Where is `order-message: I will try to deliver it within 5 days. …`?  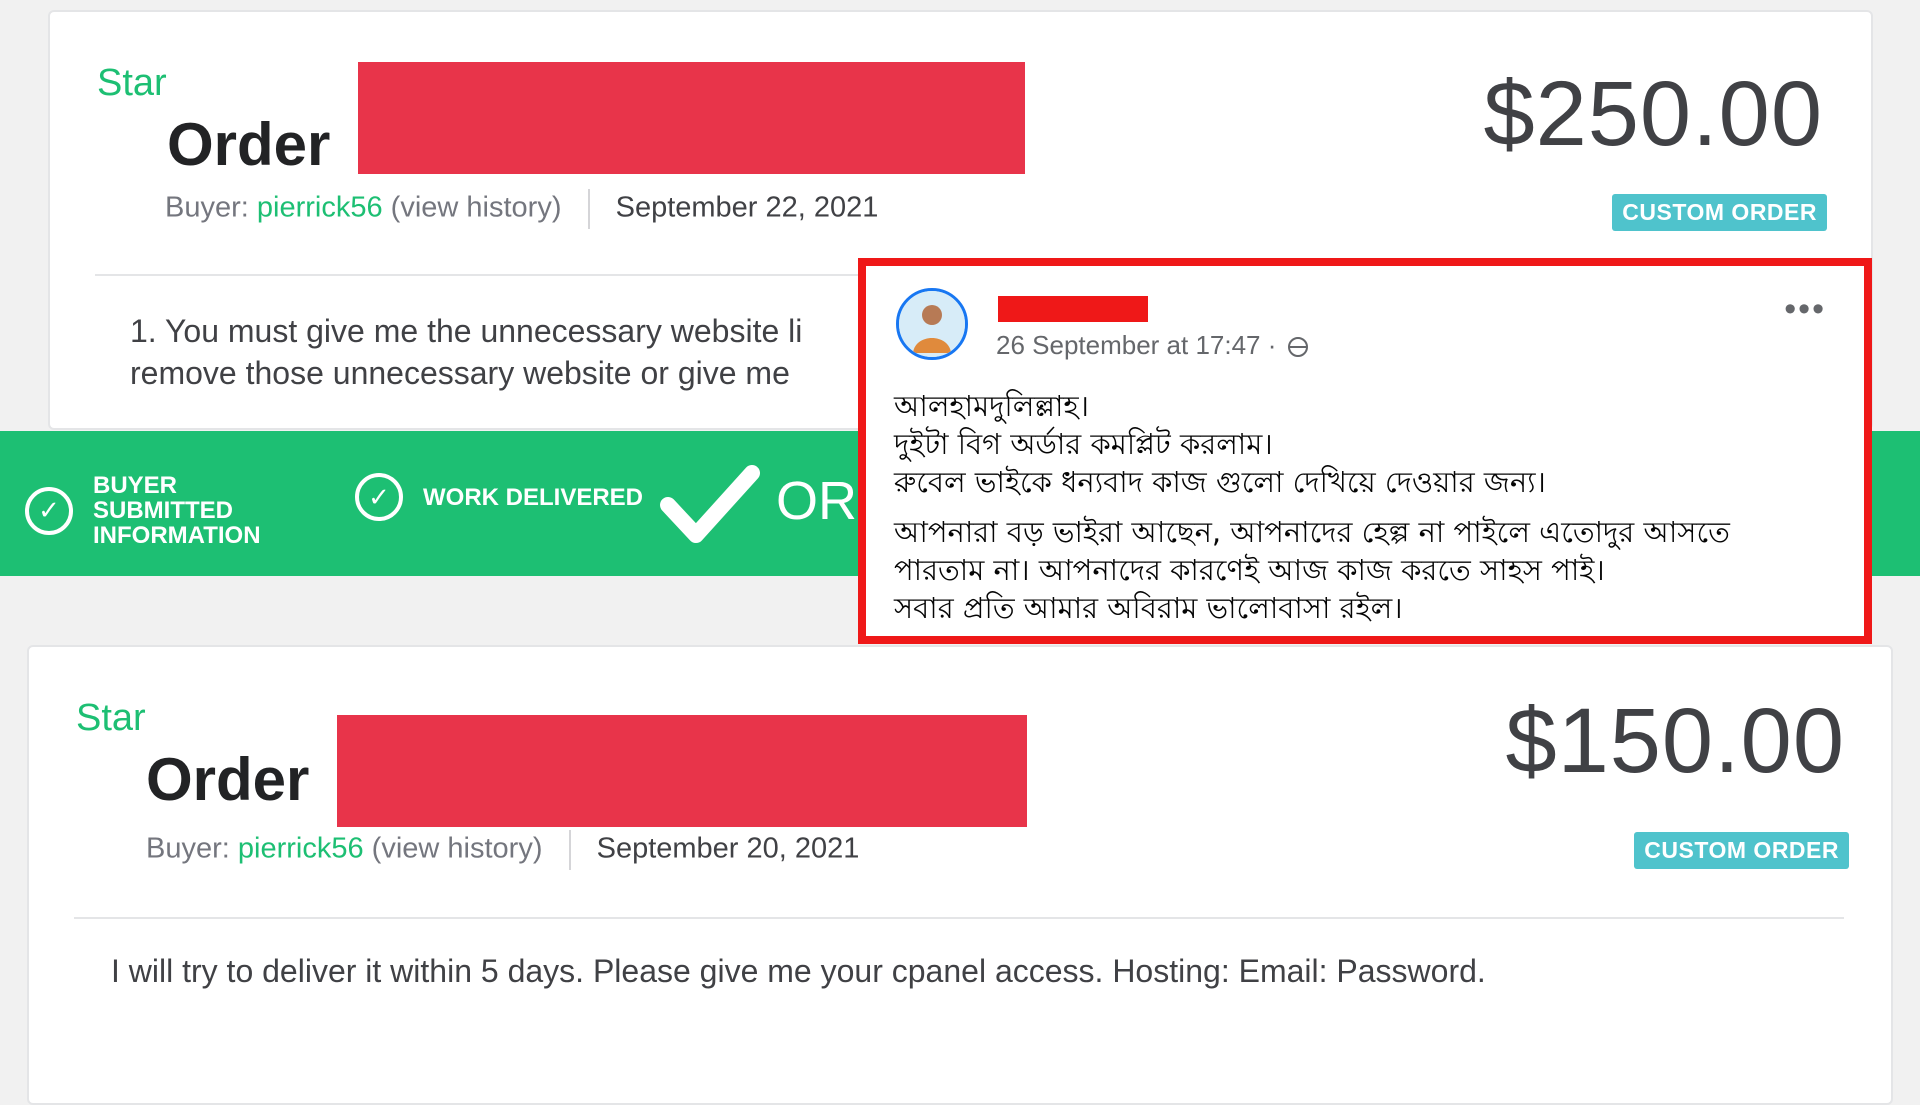 order-message: I will try to deliver it within 5 days. … is located at coordinates (798, 971).